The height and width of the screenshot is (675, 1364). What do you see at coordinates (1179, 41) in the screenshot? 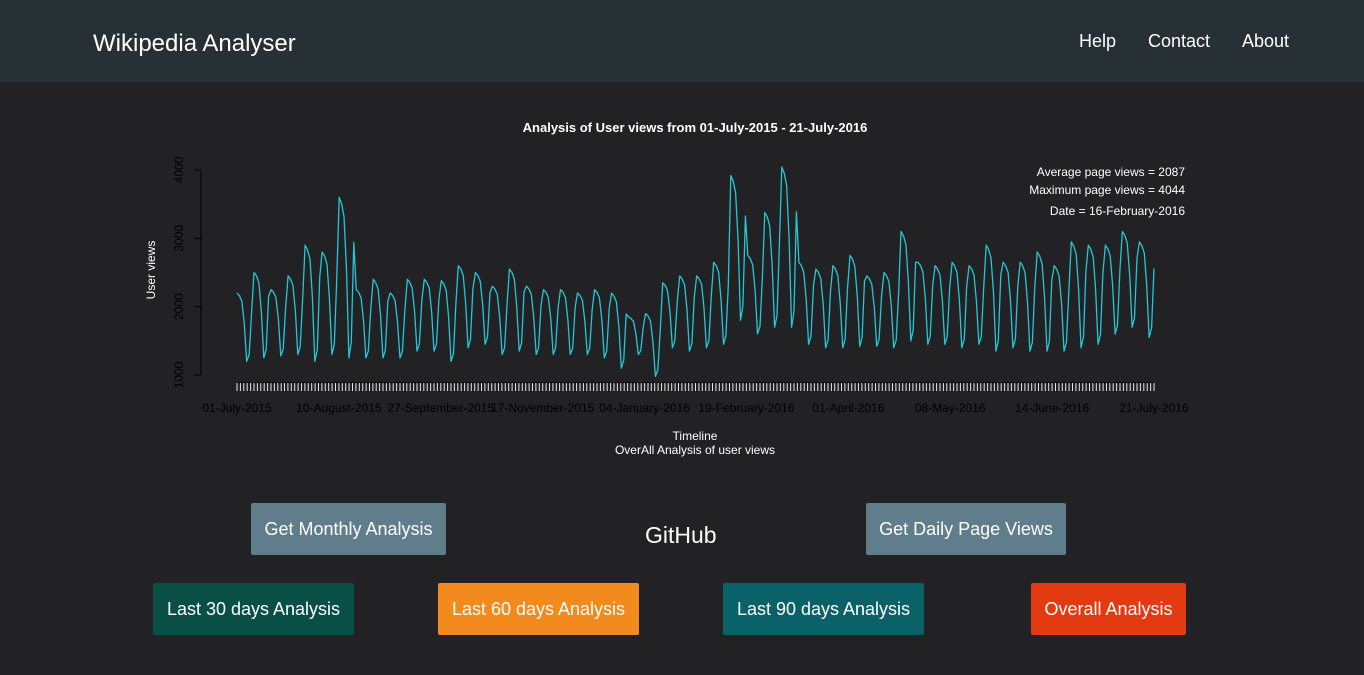
I see `nav-contact-link: Contact` at bounding box center [1179, 41].